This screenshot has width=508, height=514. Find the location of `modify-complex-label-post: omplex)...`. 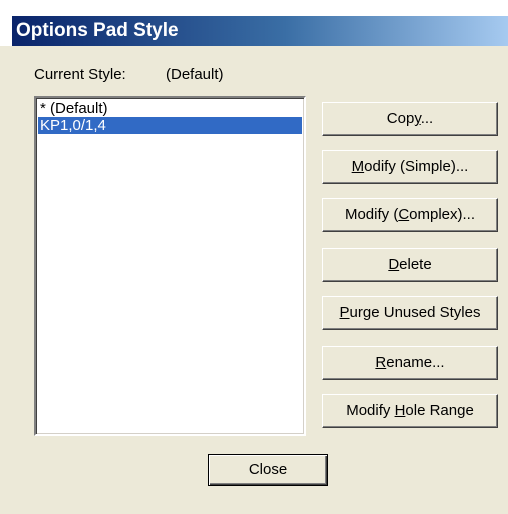

modify-complex-label-post: omplex)... is located at coordinates (442, 214).